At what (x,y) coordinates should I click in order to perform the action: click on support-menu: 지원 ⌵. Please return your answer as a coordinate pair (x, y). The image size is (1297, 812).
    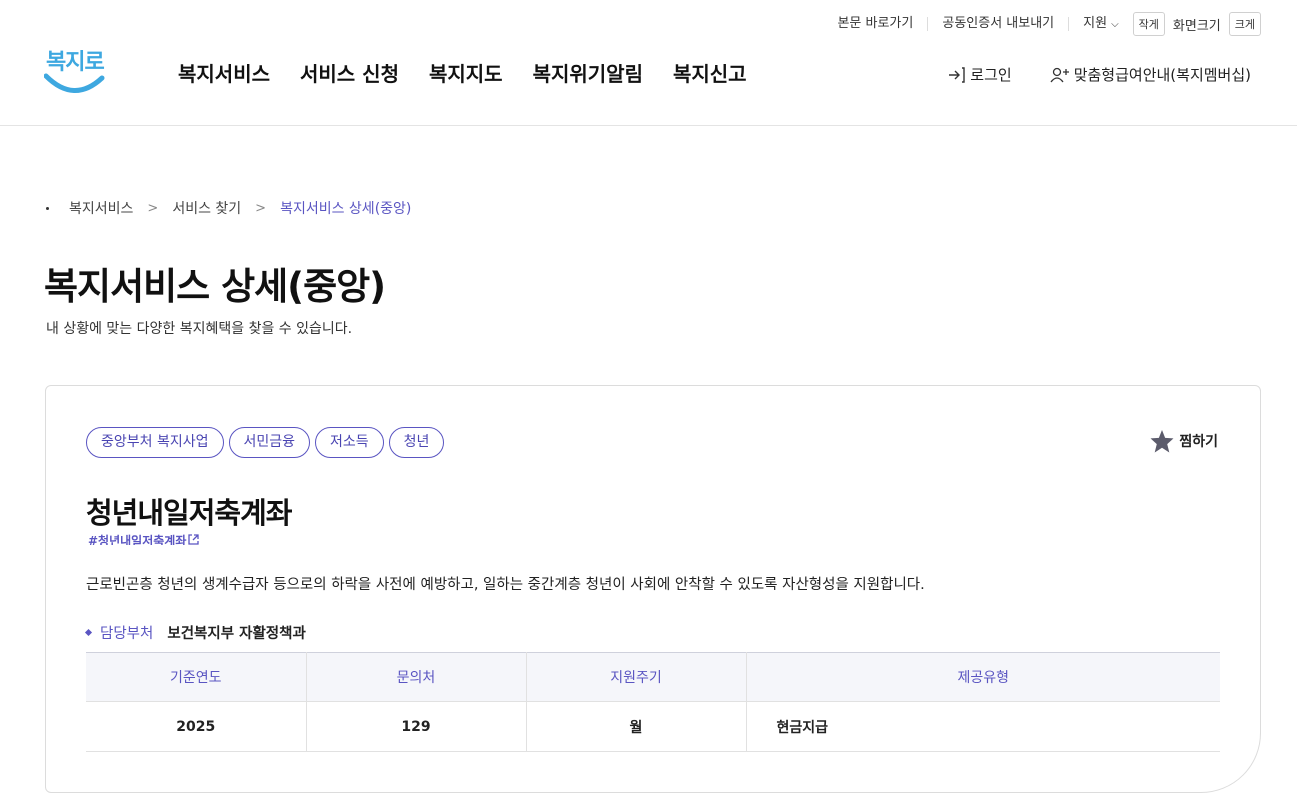
    Looking at the image, I should click on (1101, 23).